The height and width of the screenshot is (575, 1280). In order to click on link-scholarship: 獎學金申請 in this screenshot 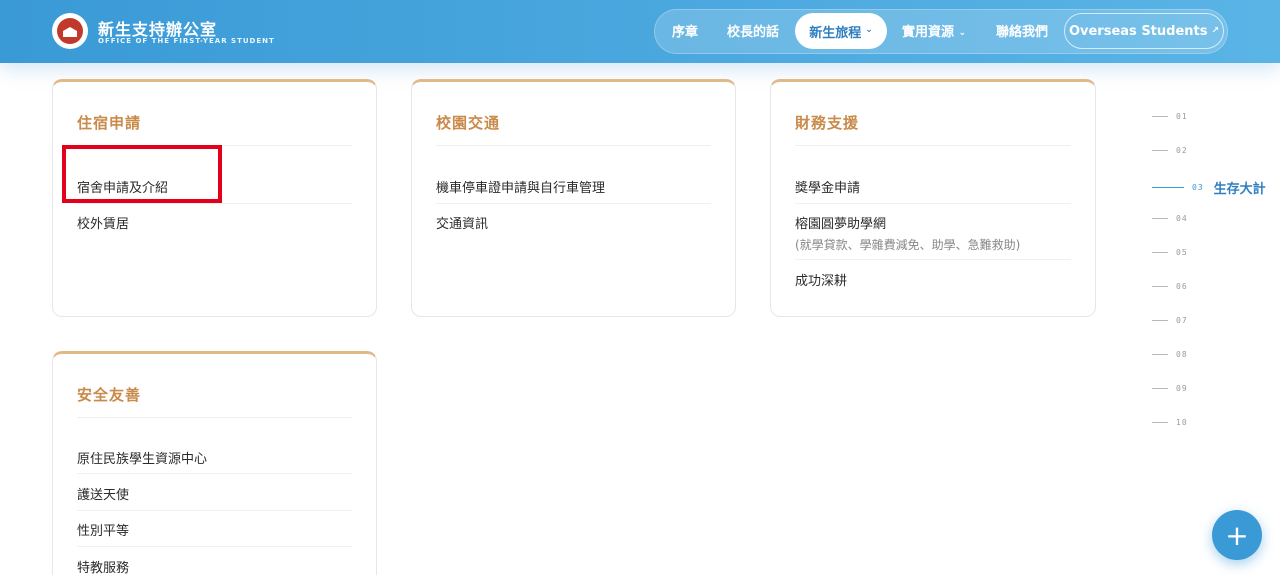, I will do `click(827, 186)`.